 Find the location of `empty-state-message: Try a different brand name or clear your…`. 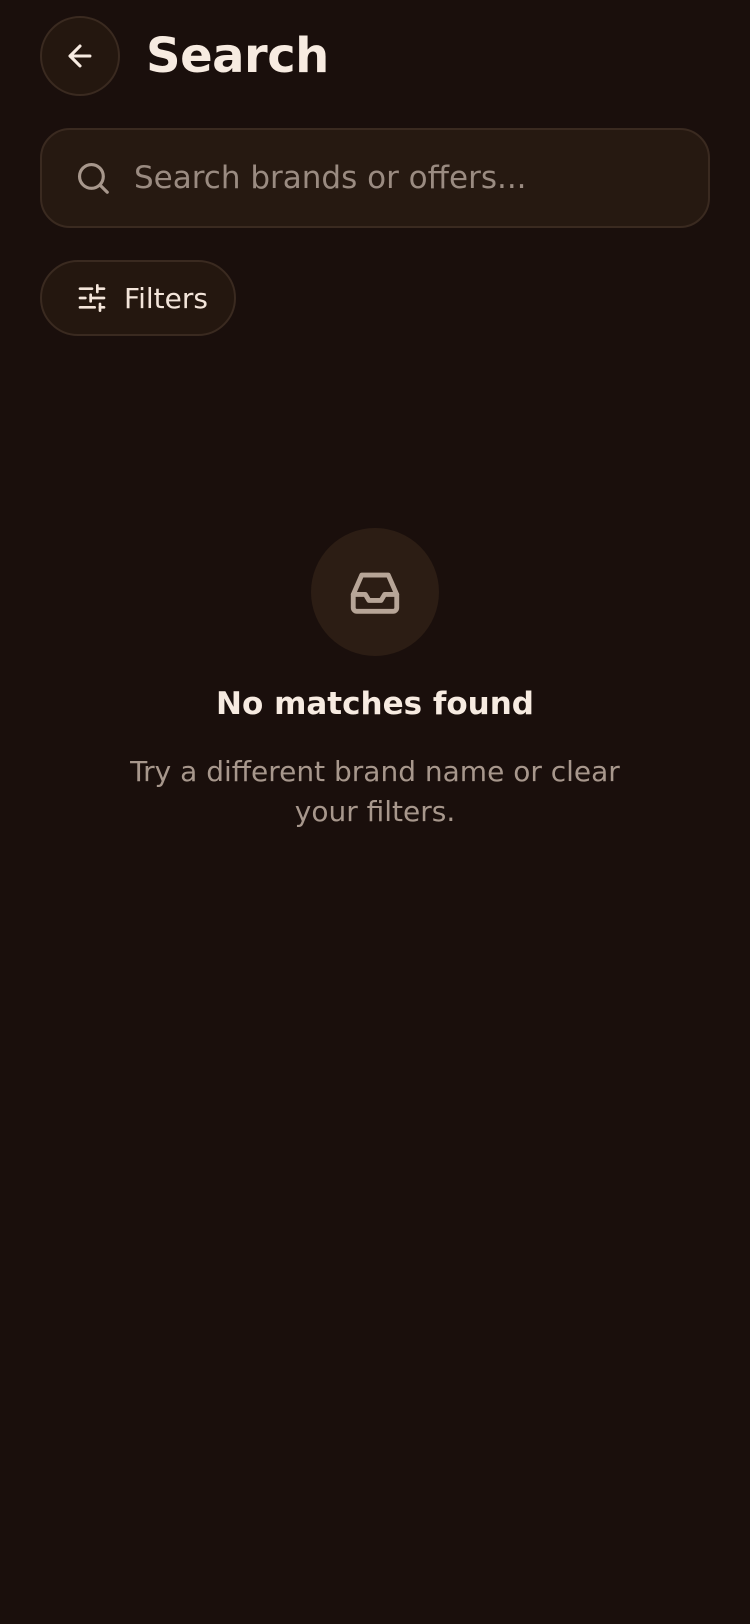

empty-state-message: Try a different brand name or clear your… is located at coordinates (375, 791).